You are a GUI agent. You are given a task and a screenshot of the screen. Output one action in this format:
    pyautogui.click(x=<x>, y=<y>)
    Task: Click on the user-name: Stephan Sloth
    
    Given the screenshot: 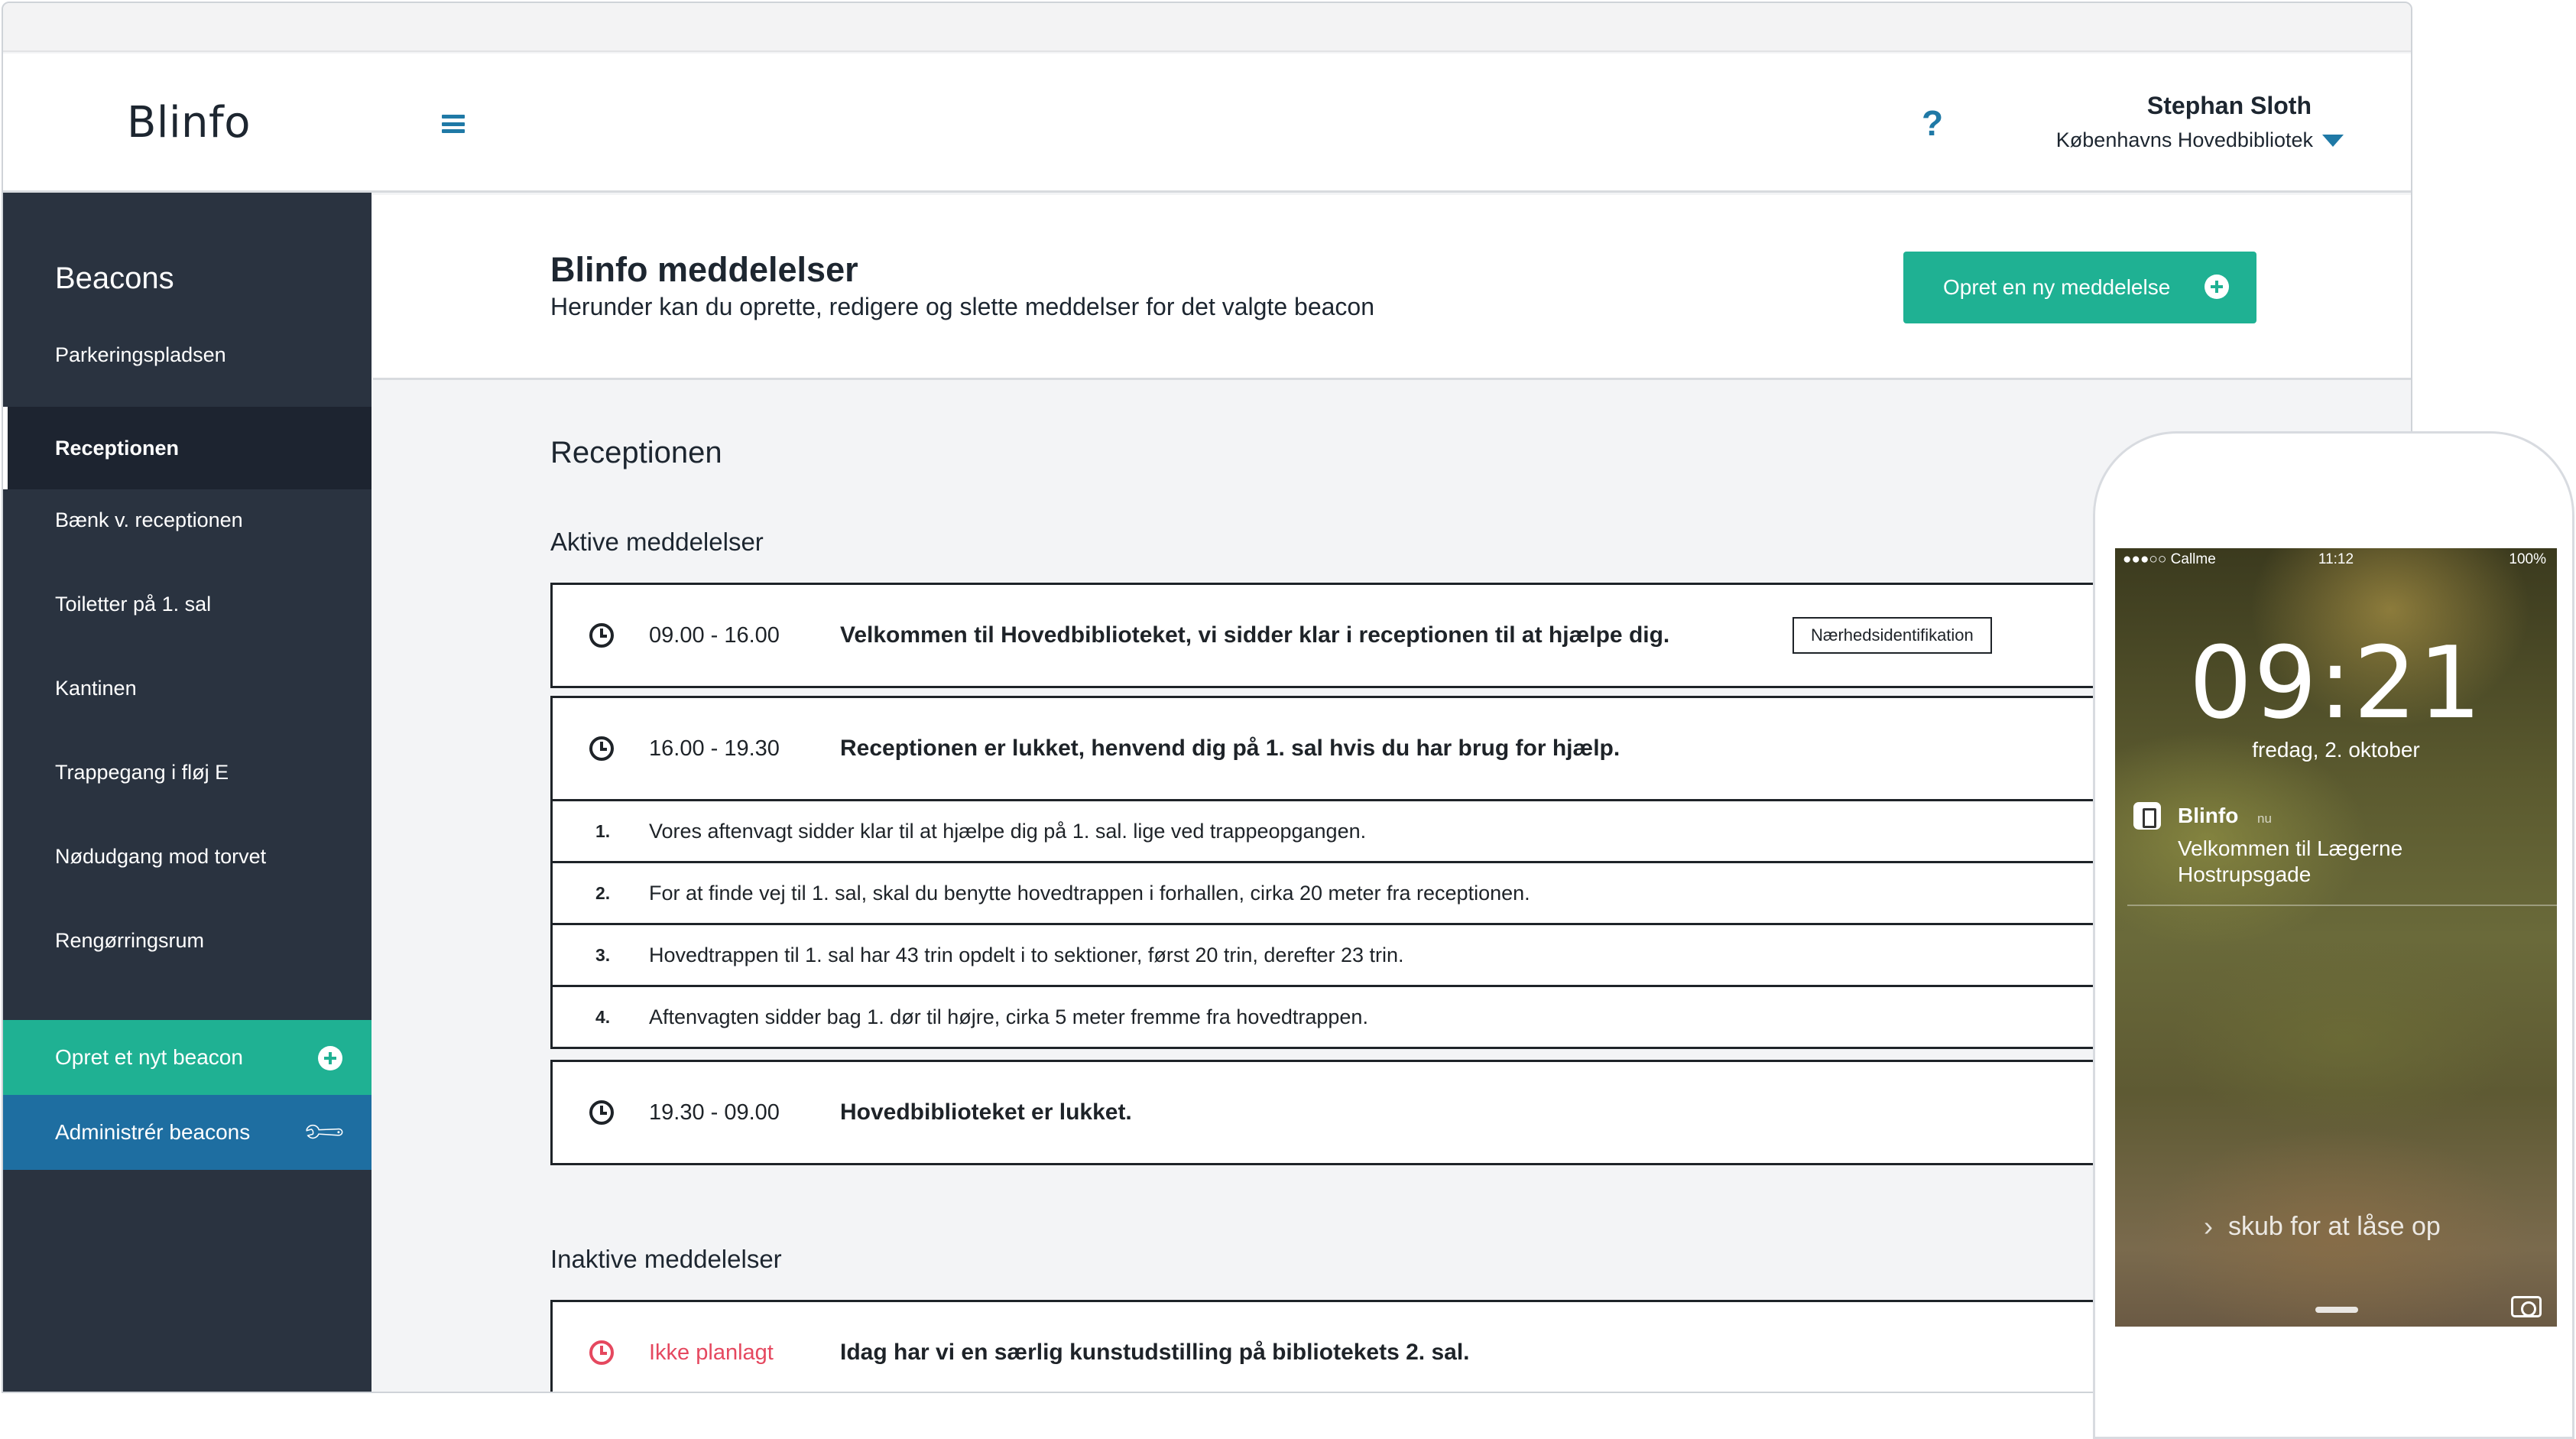 What is the action you would take?
    pyautogui.click(x=2229, y=106)
    